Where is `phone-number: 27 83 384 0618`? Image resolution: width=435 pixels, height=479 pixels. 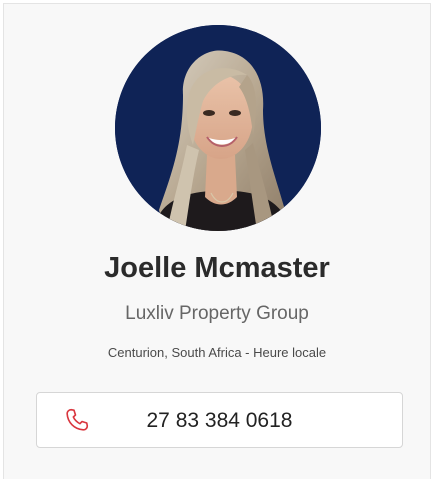 phone-number: 27 83 384 0618 is located at coordinates (219, 420).